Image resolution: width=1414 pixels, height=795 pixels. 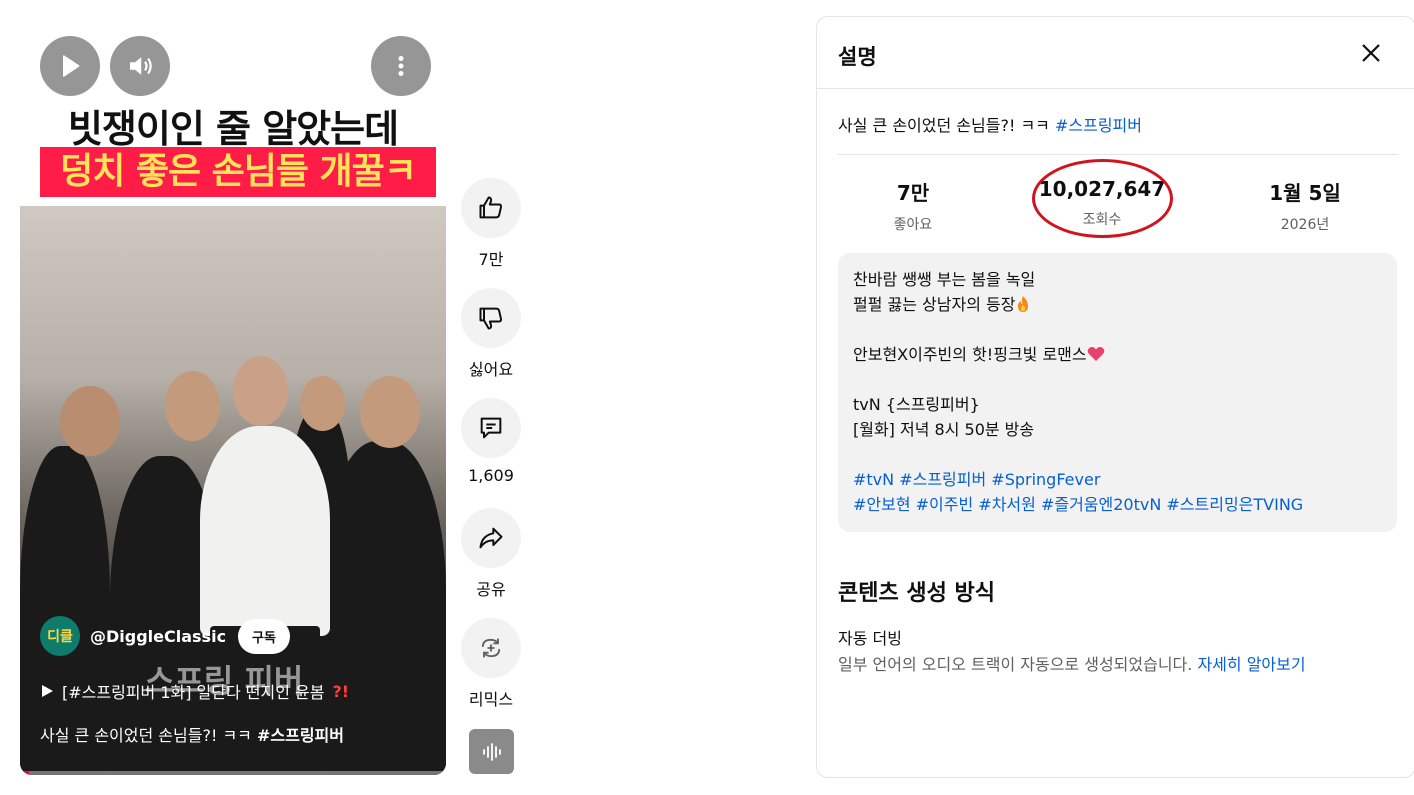 I want to click on comment-action: 1,609, so click(x=491, y=441).